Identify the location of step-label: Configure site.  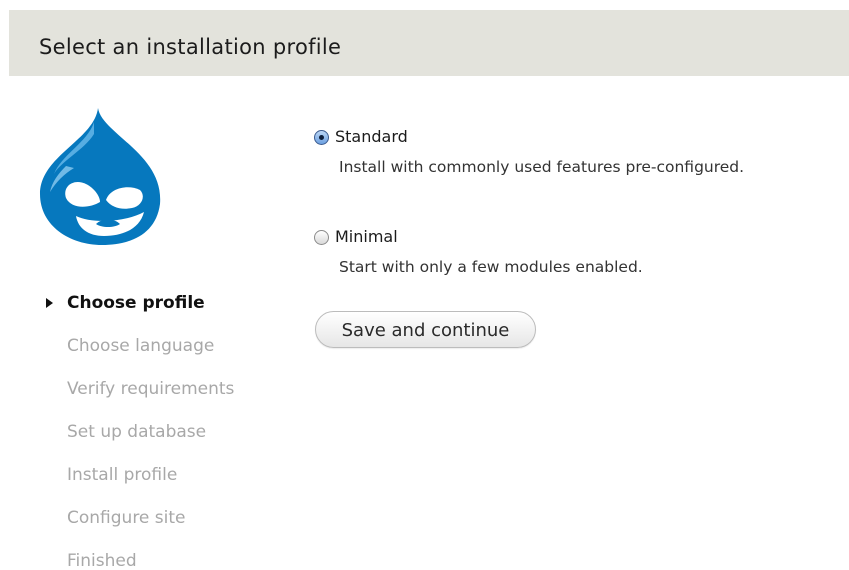
(126, 518).